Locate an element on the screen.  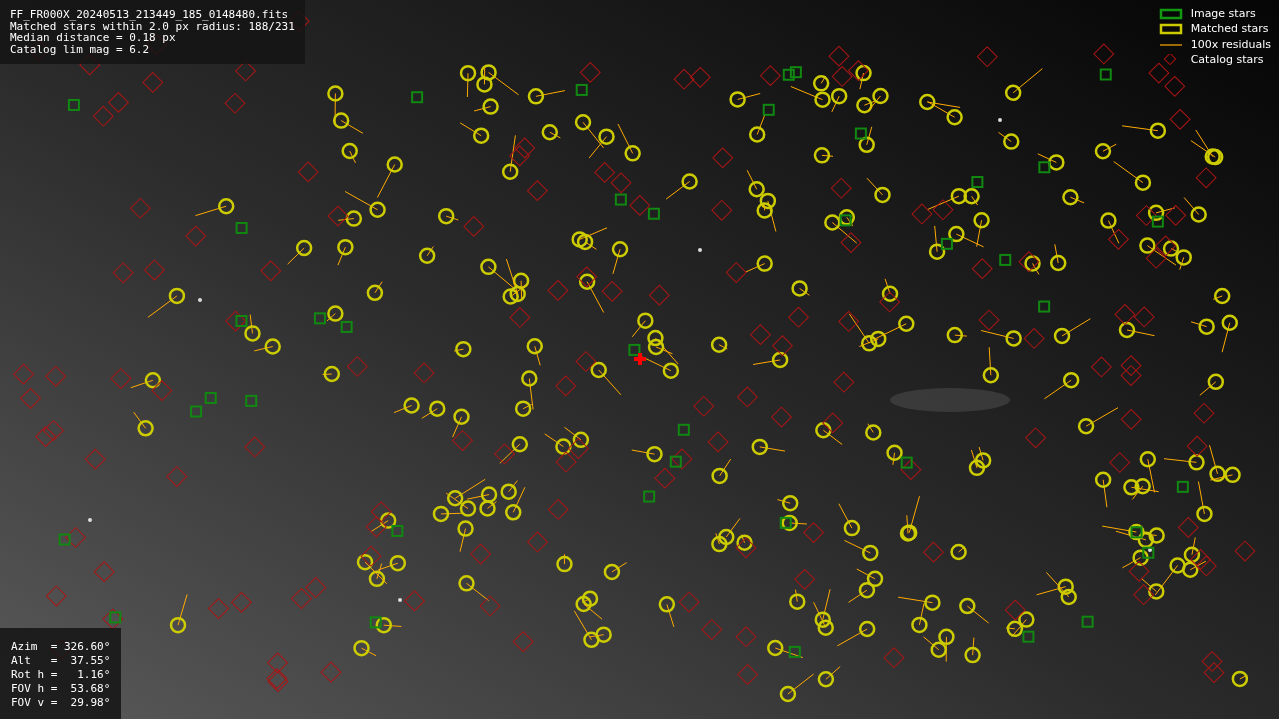
center-cross-icon is located at coordinates (640, 359).